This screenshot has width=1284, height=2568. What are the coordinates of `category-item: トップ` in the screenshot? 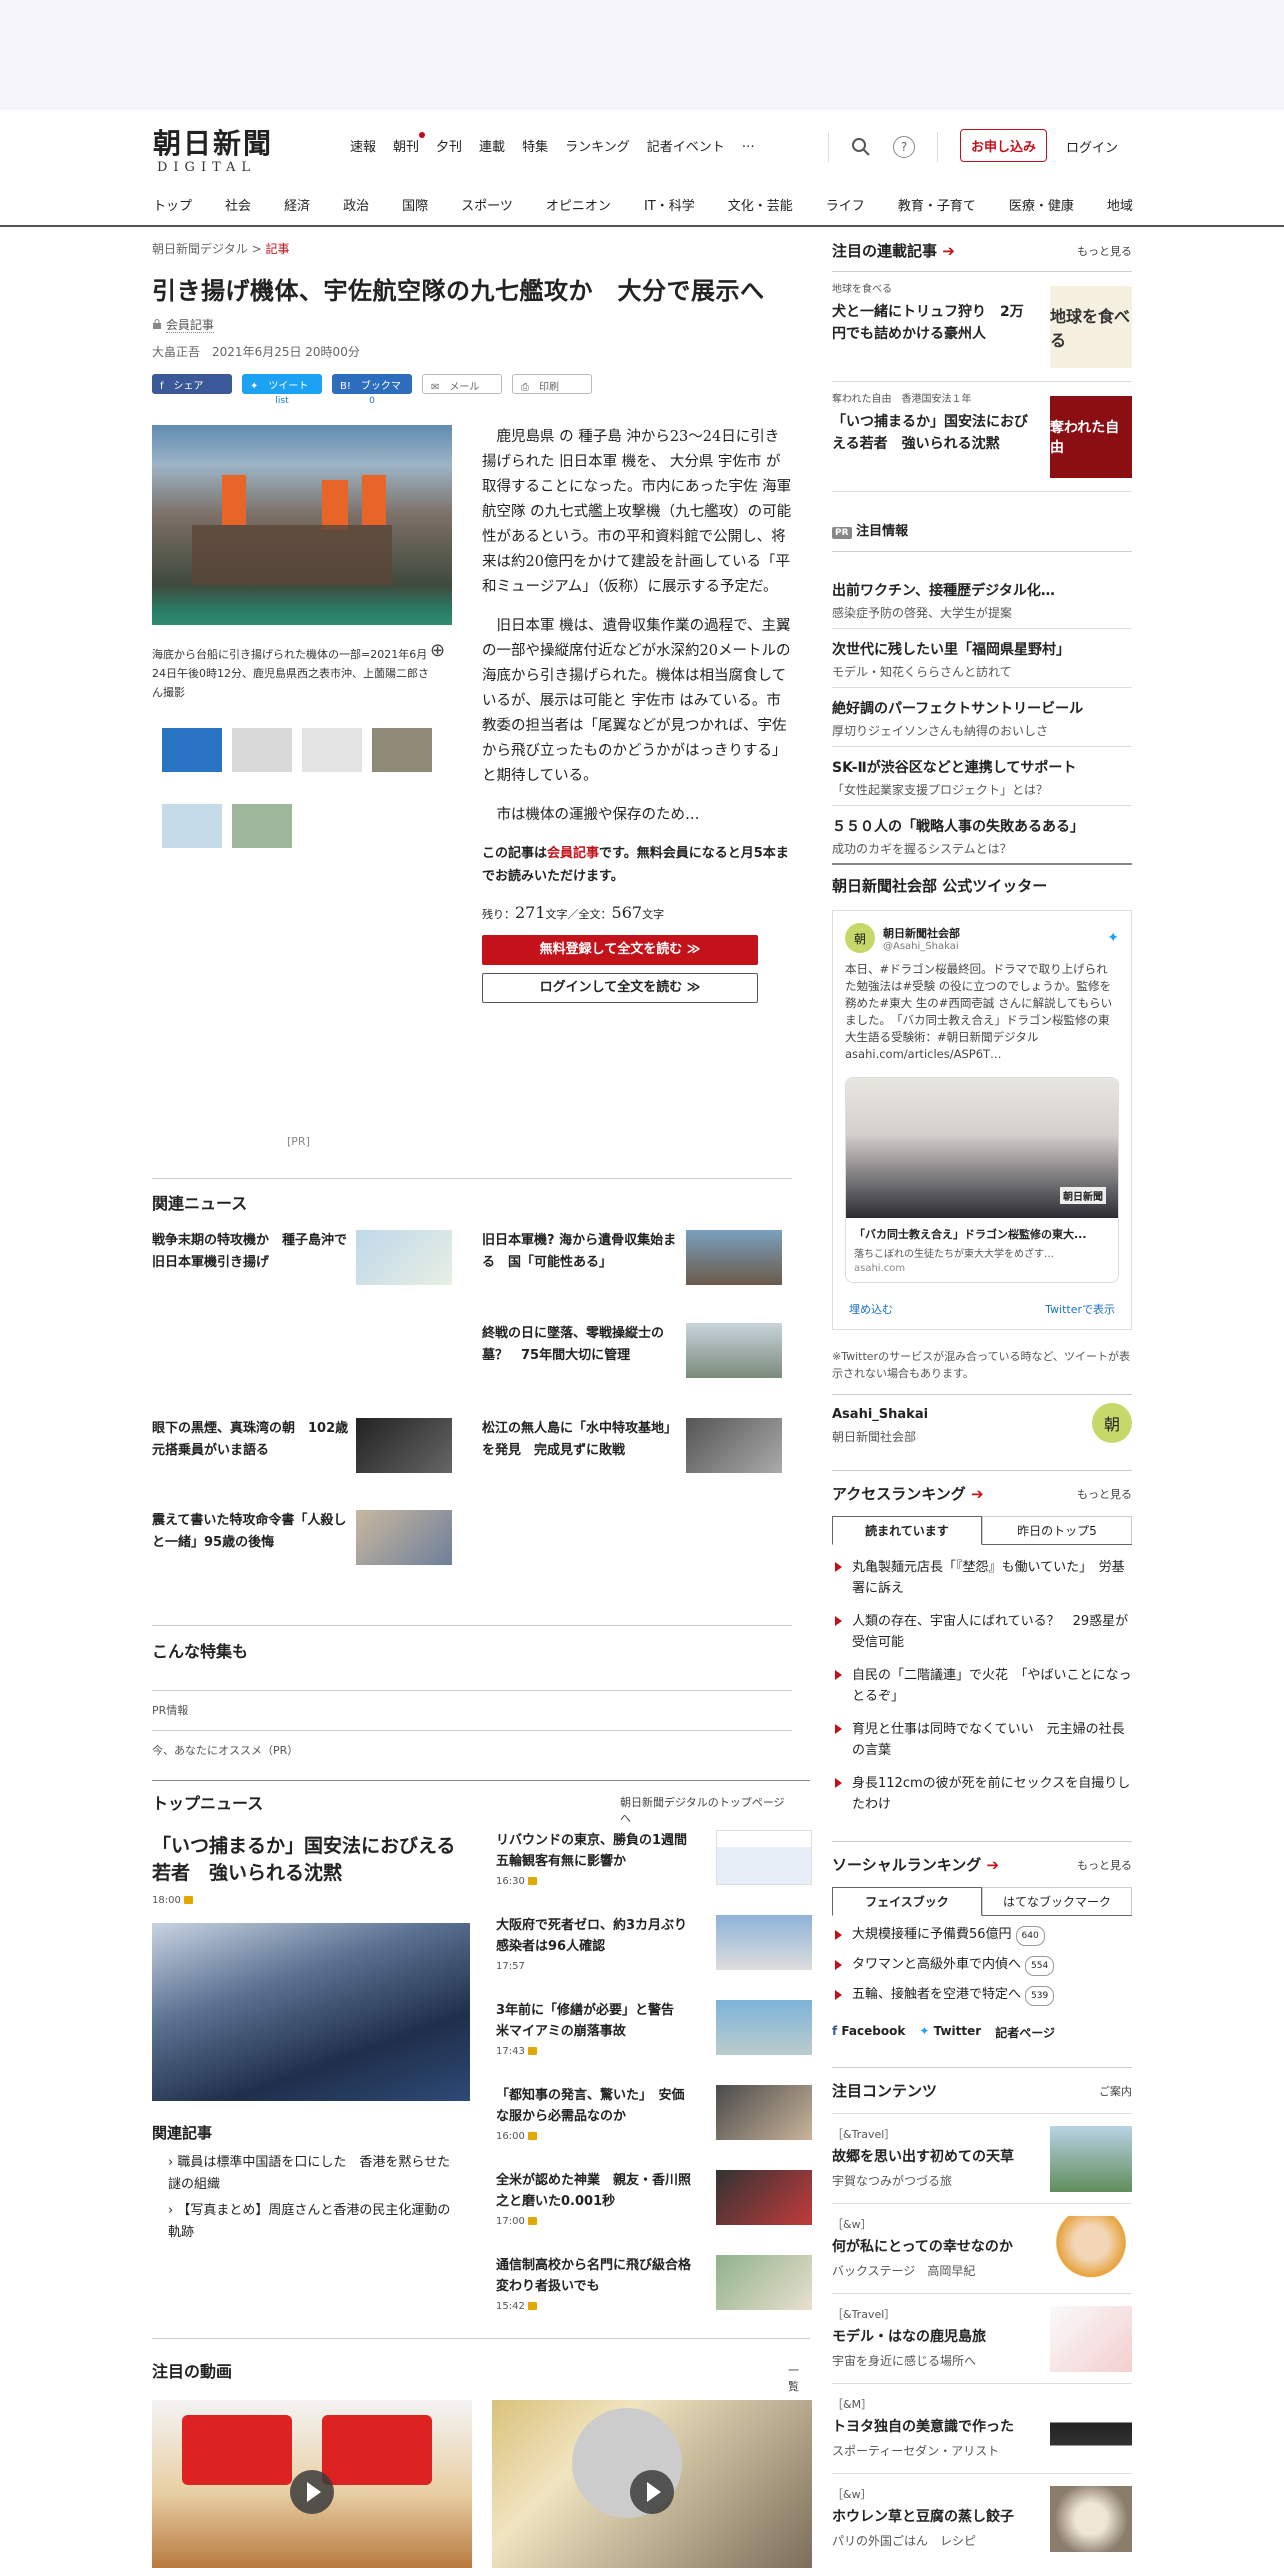 It's located at (172, 204).